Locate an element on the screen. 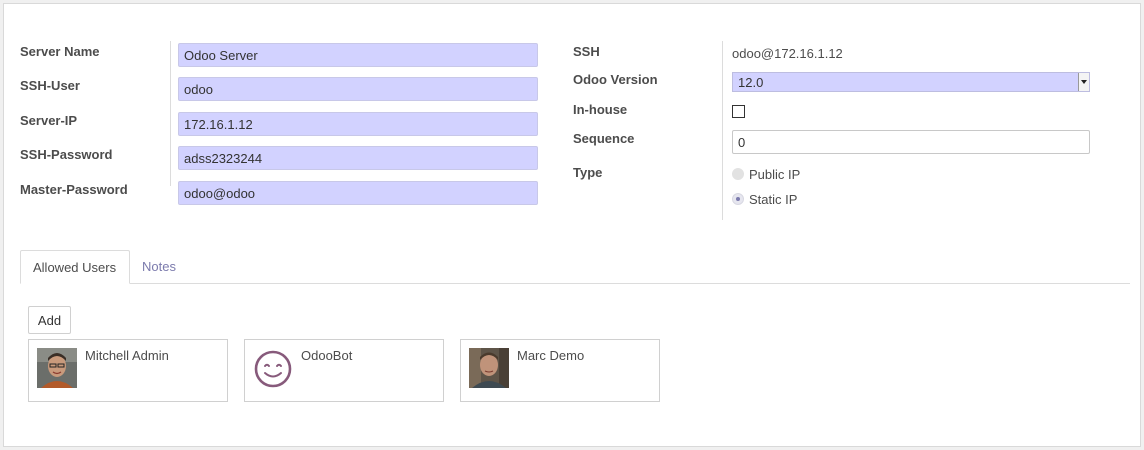 This screenshot has height=450, width=1144. sequence-label: Sequence is located at coordinates (604, 138).